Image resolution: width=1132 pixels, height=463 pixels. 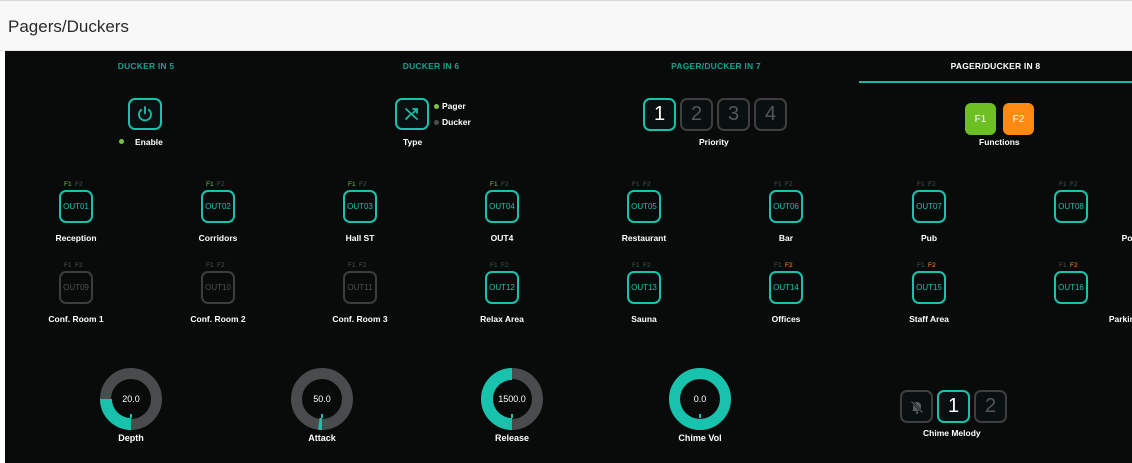 I want to click on output-toggle-button: OUT08, so click(x=1071, y=206).